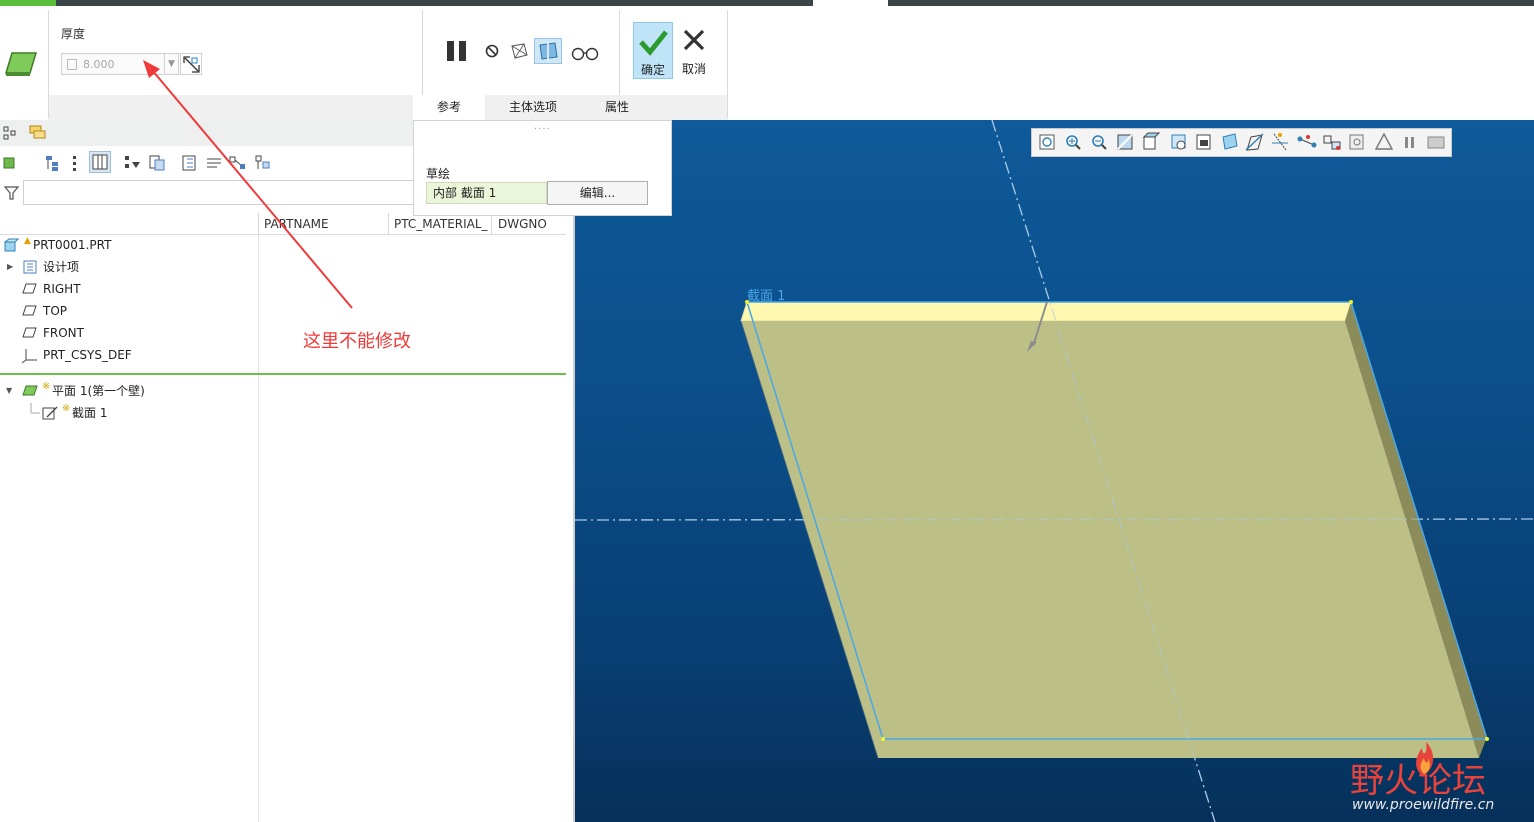 This screenshot has width=1534, height=822. I want to click on tree-item-planar-wall: ▼ ※ 平面 1(第一个壁), so click(129, 391).